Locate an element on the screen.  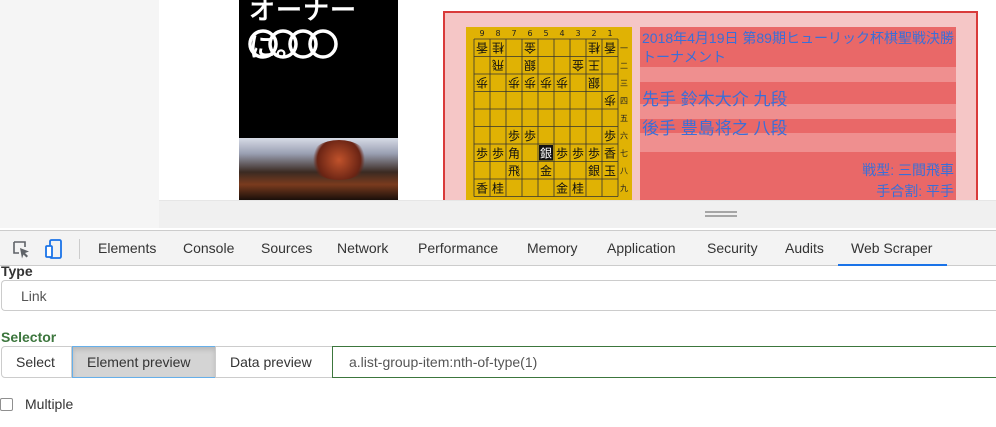
shogi-piece: 王 is located at coordinates (594, 65).